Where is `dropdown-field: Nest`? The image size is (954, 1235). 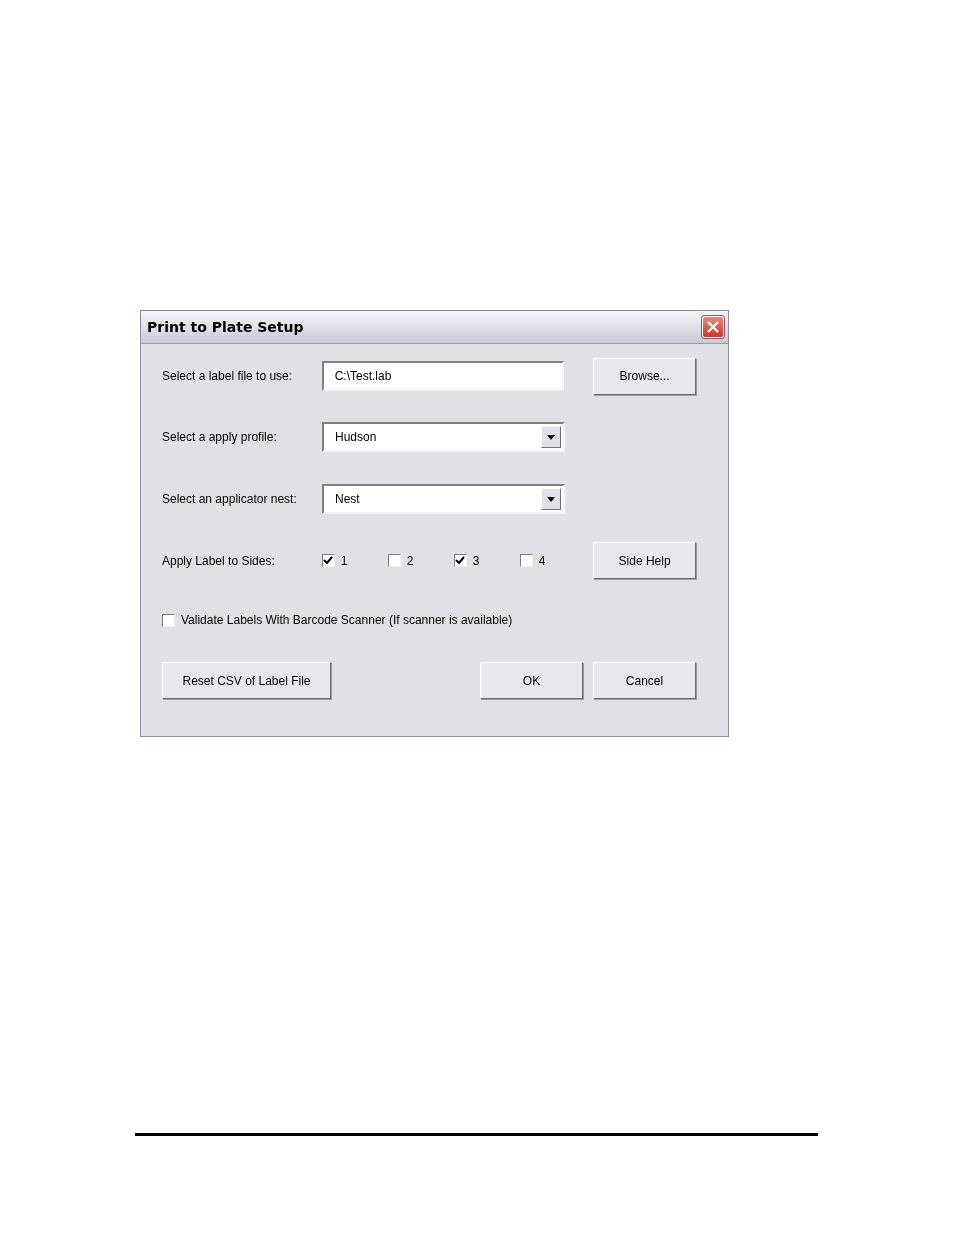 dropdown-field: Nest is located at coordinates (443, 499).